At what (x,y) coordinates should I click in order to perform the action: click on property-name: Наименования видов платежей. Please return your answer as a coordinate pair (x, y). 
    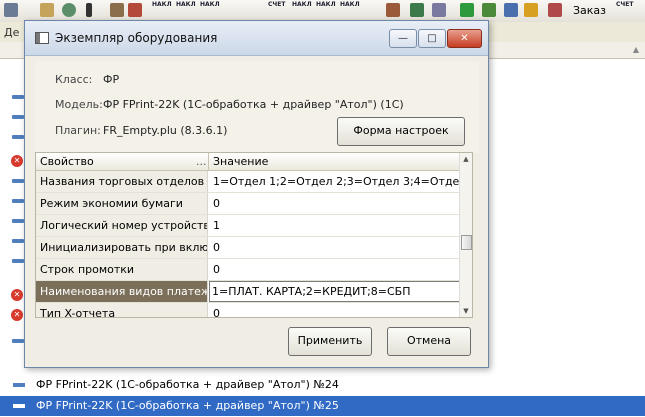
    Looking at the image, I should click on (122, 291).